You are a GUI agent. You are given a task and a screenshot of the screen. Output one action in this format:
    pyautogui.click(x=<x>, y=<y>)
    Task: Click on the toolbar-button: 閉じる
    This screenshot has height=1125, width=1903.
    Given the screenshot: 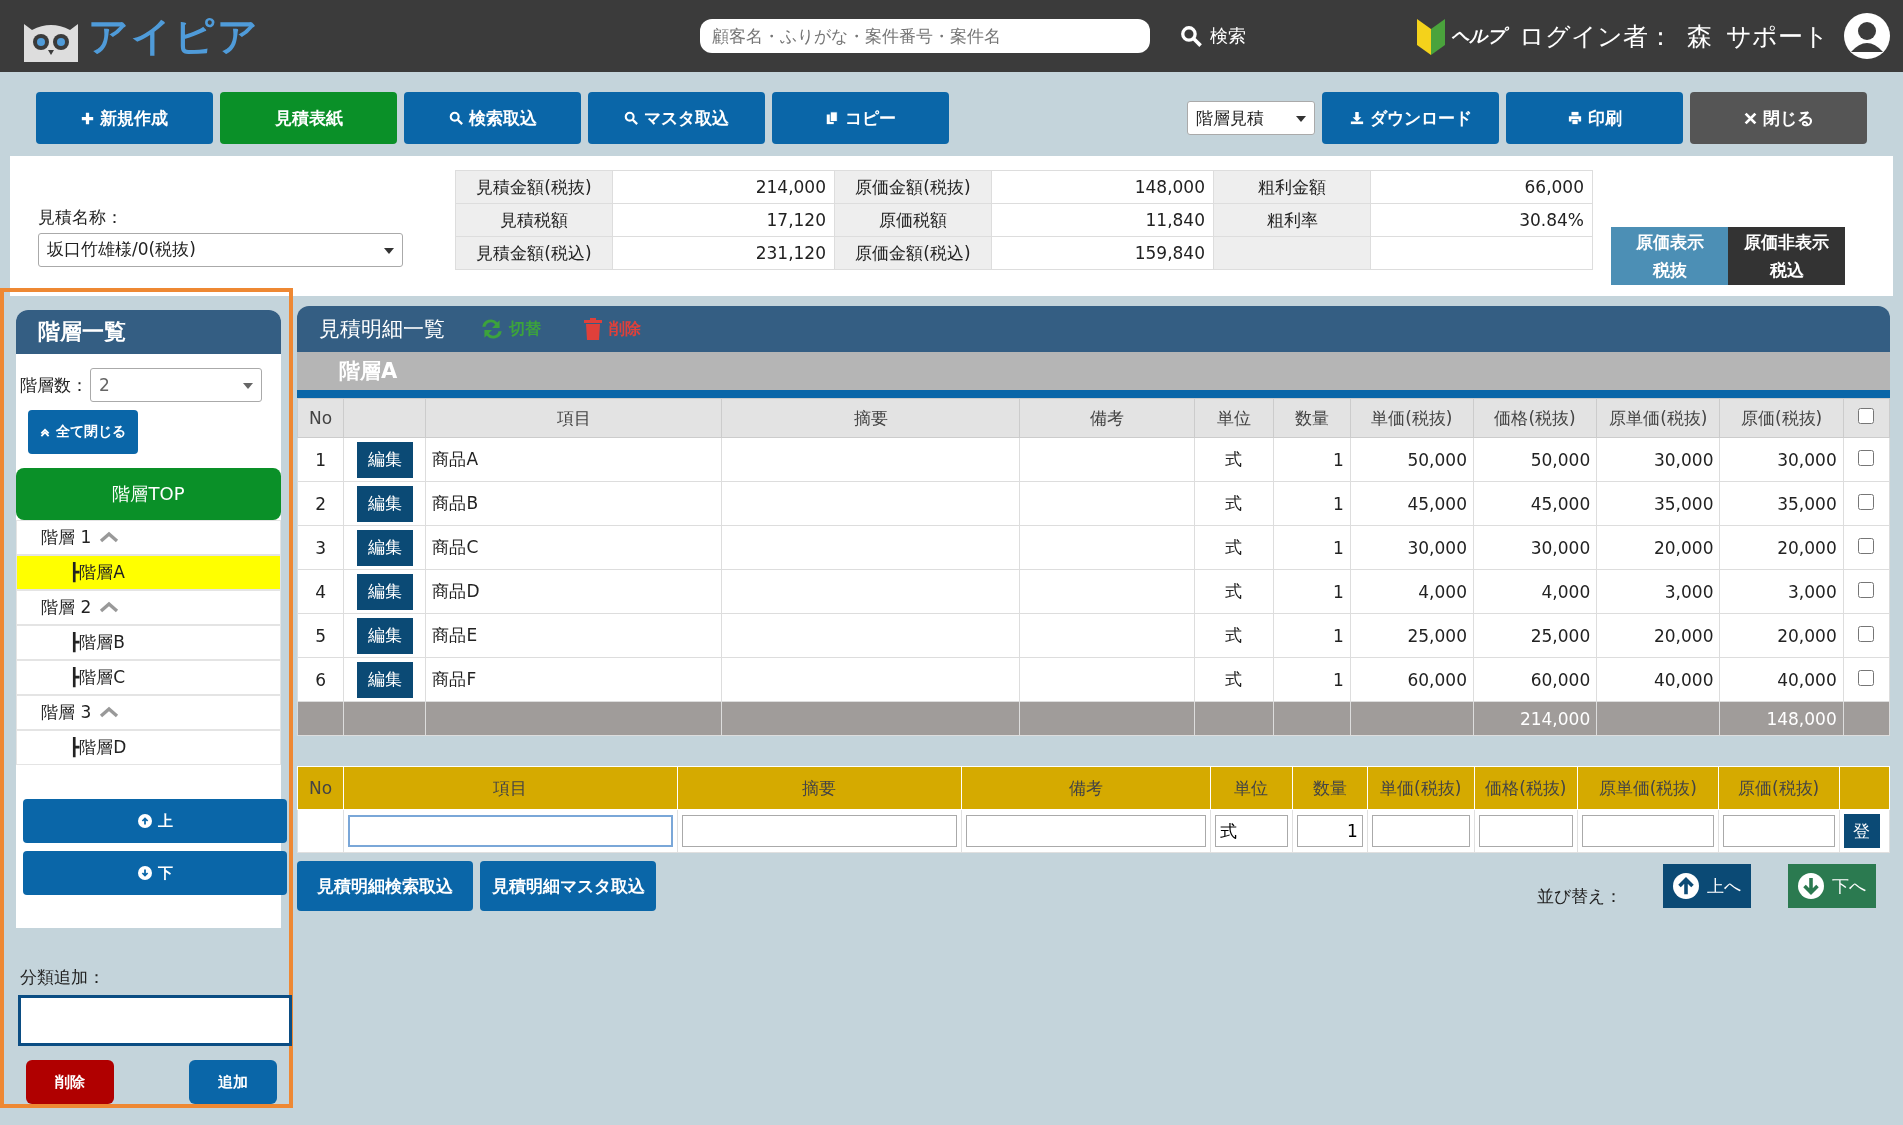 What is the action you would take?
    pyautogui.click(x=1778, y=118)
    